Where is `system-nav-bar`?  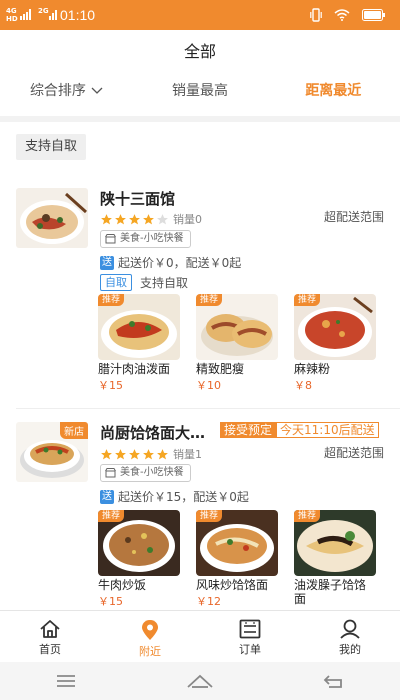
system-nav-bar is located at coordinates (200, 681).